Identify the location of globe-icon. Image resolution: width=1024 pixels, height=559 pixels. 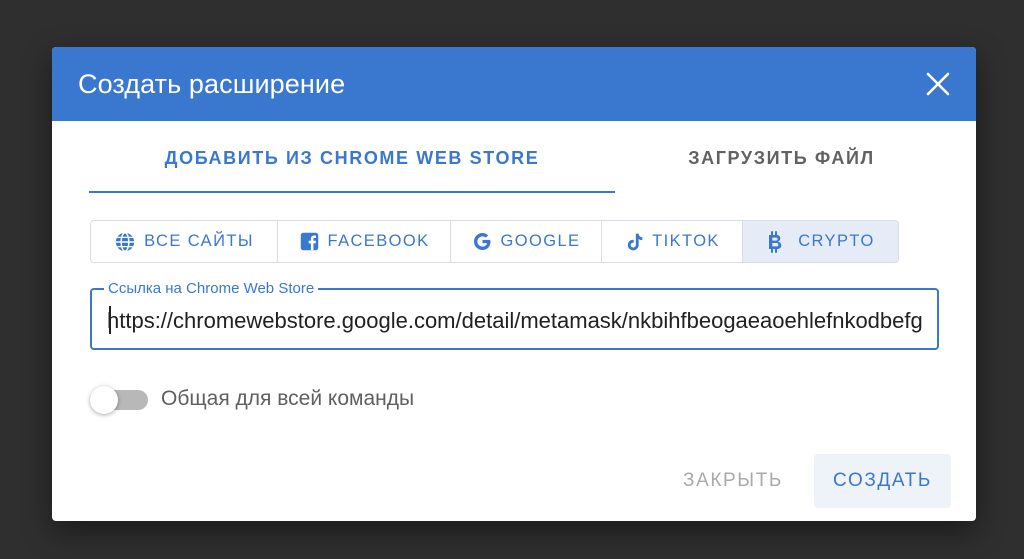
(125, 241).